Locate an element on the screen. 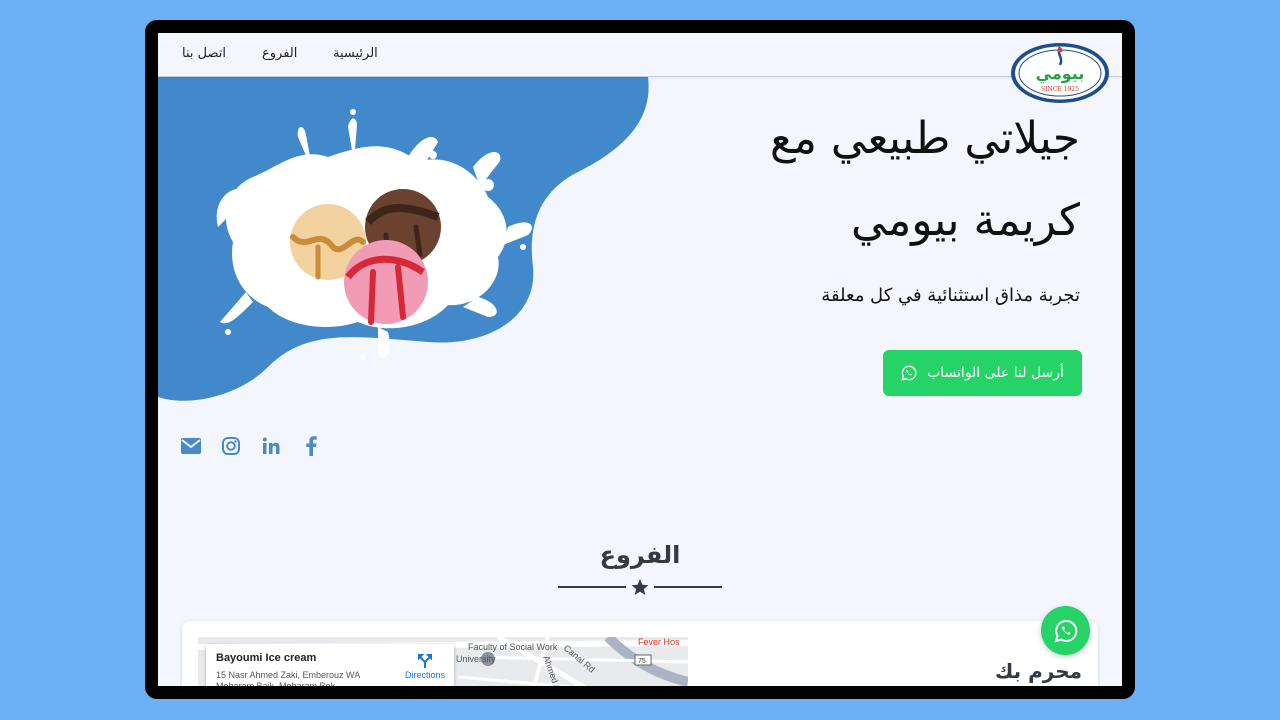  nav-branches-link: الفروع is located at coordinates (279, 53).